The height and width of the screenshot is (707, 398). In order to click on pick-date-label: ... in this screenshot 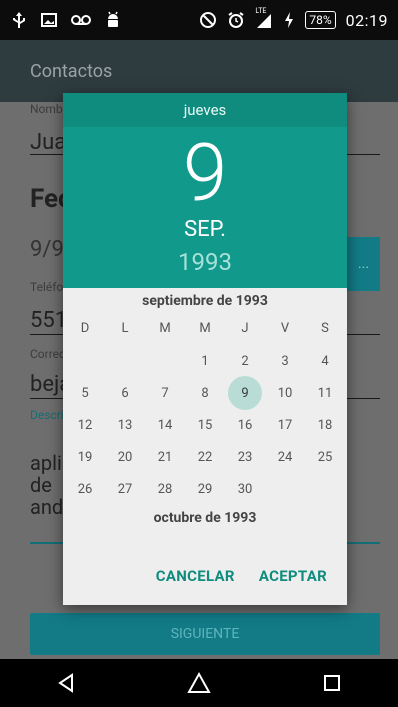, I will do `click(363, 264)`.